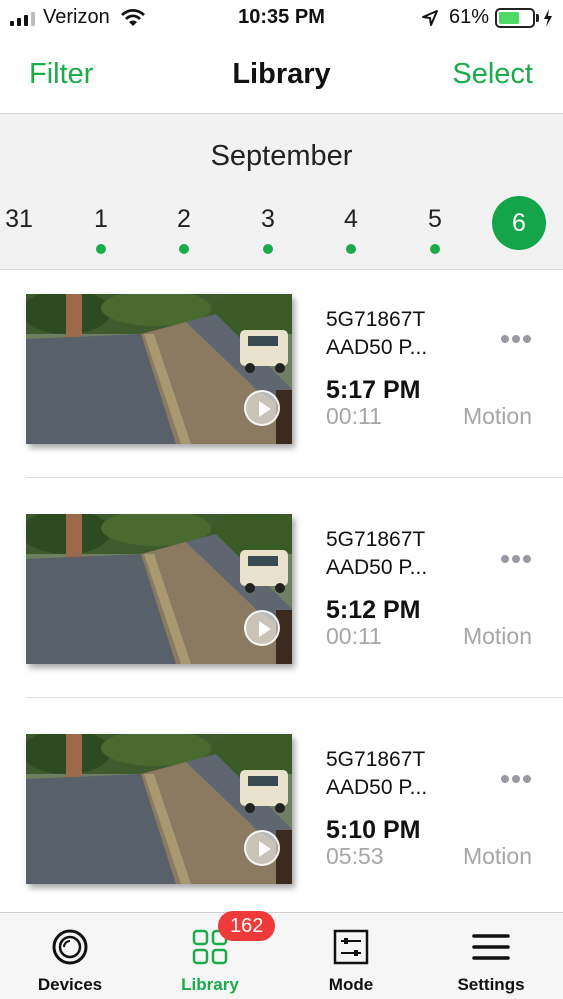 This screenshot has height=999, width=563. Describe the element at coordinates (355, 856) in the screenshot. I see `clip-duration: 05:53` at that location.